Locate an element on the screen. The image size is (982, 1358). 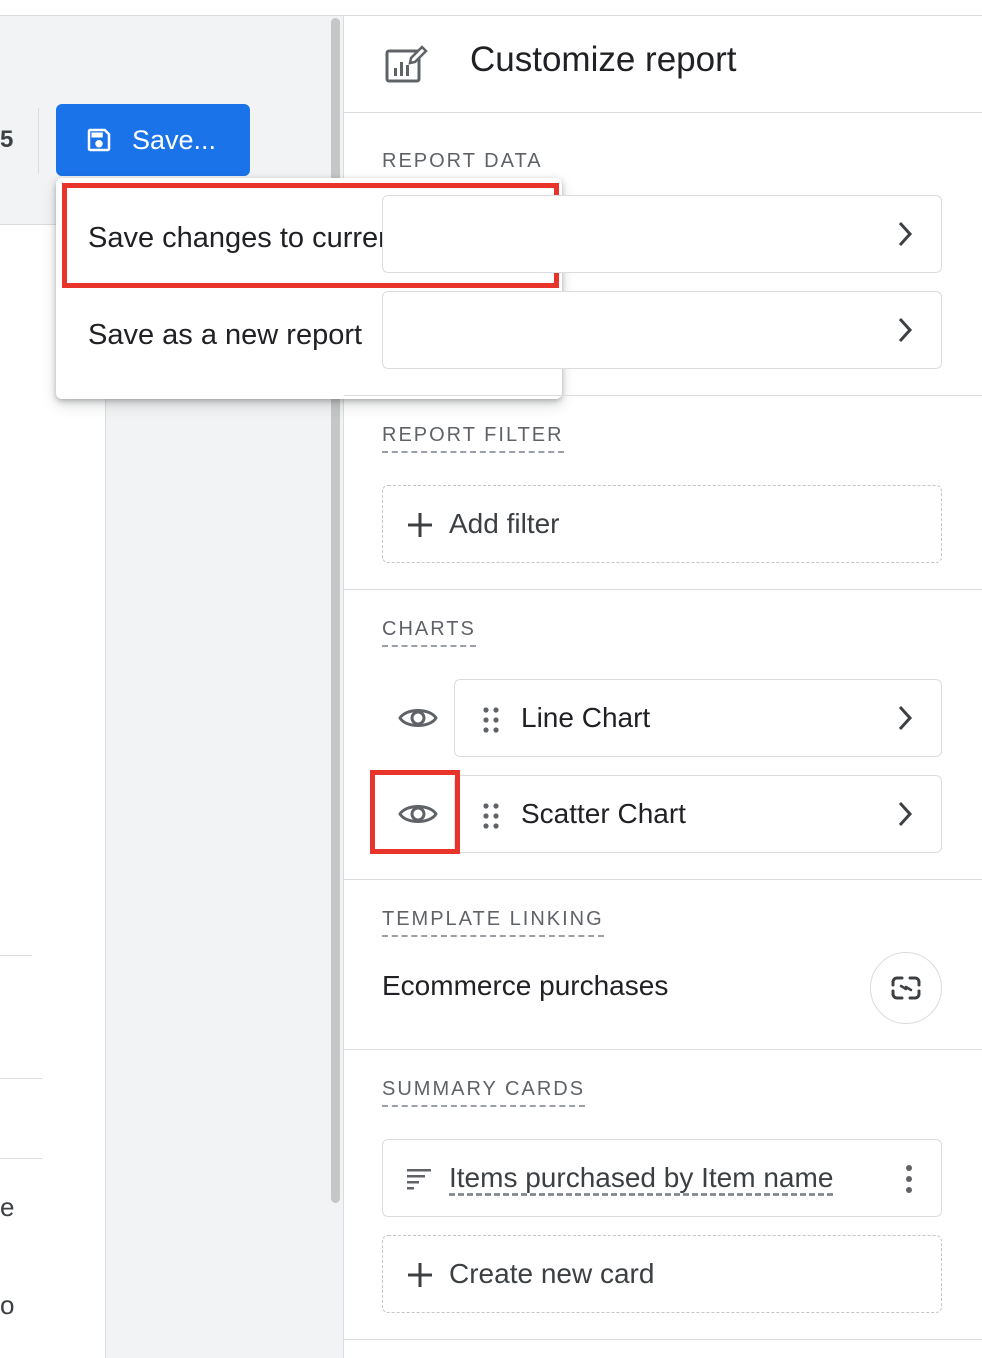
menu-item-label: Save as a new report is located at coordinates (225, 334).